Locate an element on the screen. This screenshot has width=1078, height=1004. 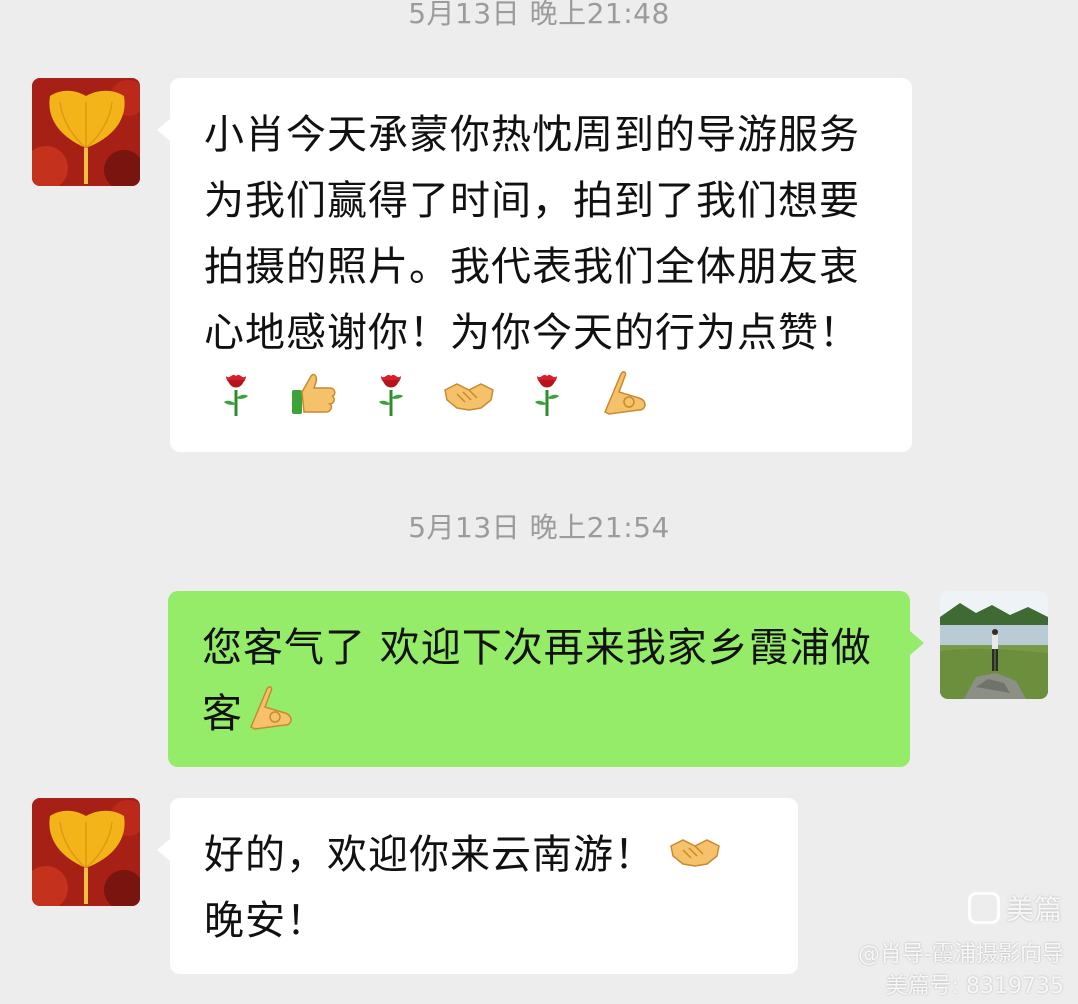
message-timestamp: 5月13日 晚上21:48 is located at coordinates (539, 15).